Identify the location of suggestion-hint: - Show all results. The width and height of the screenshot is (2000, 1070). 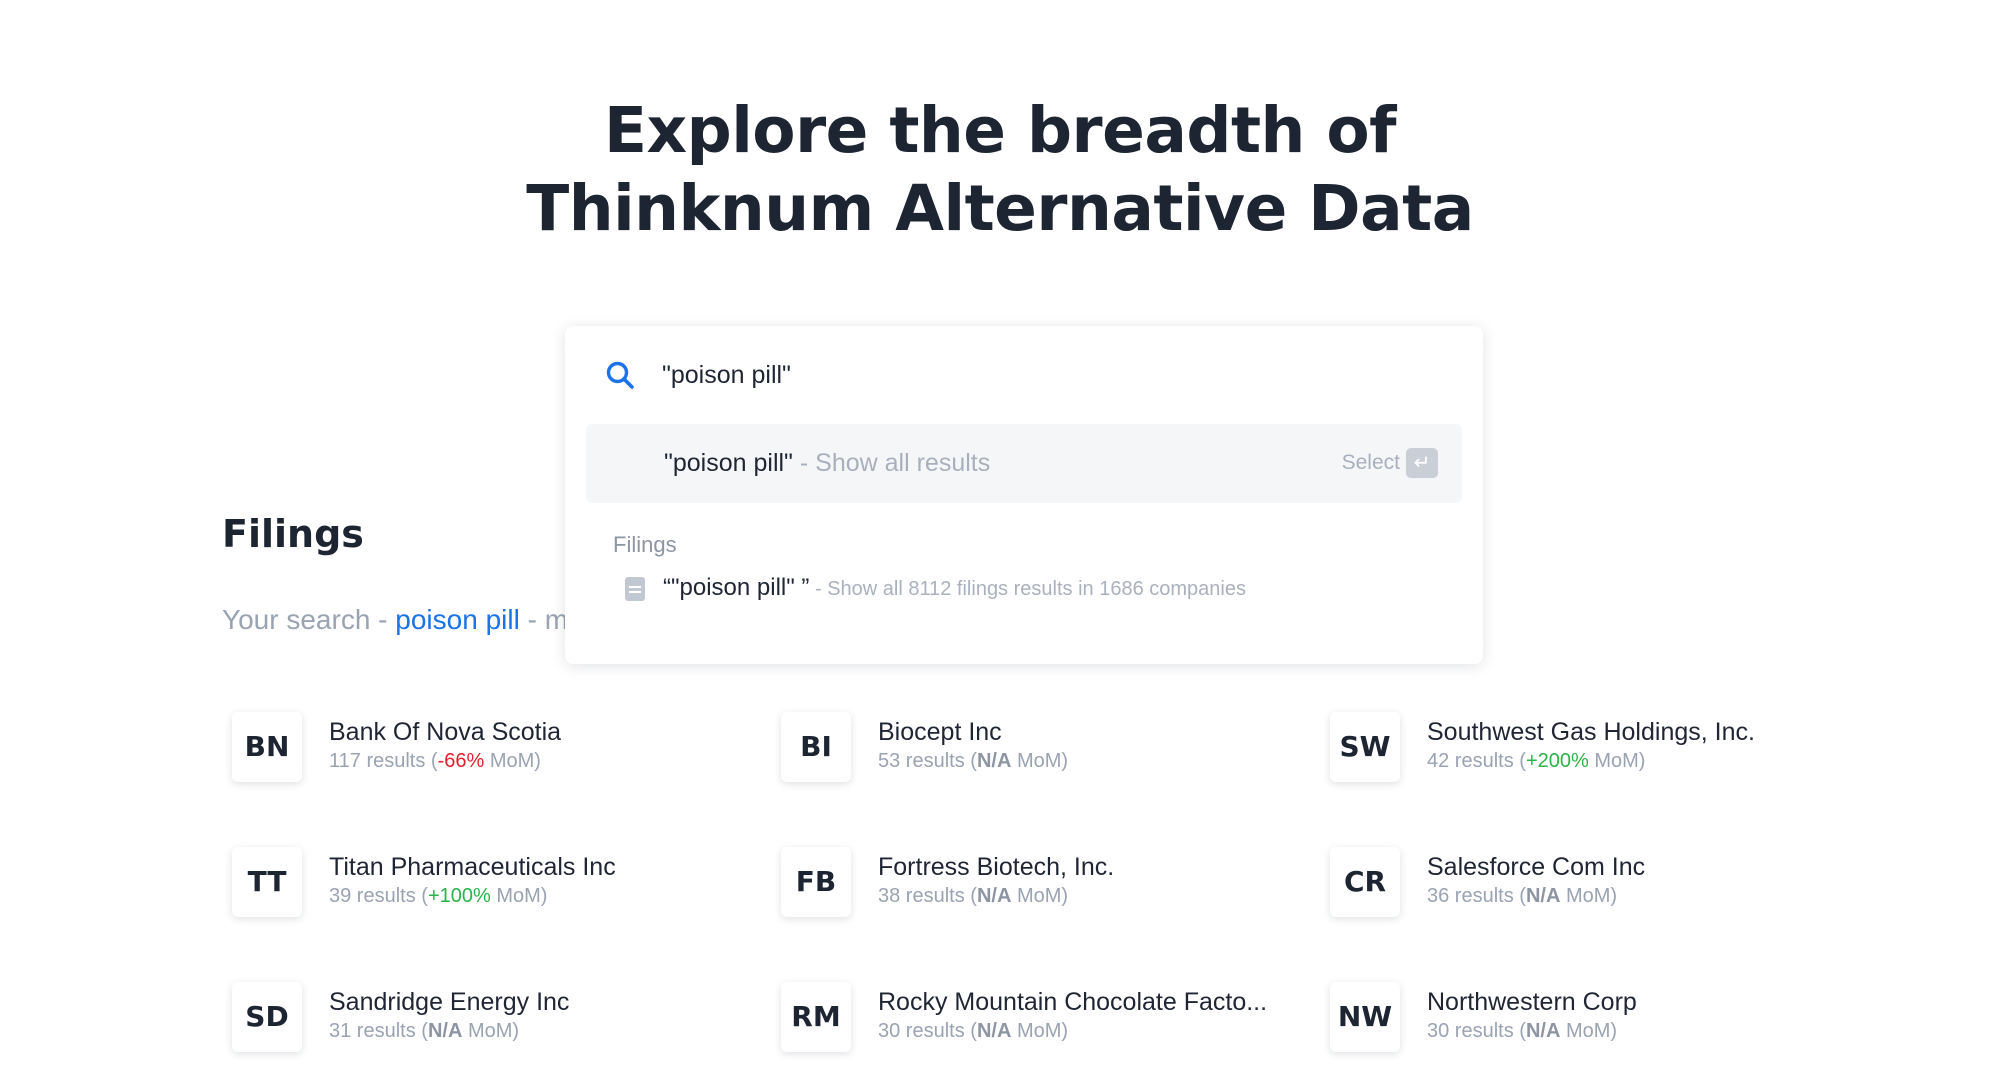
(891, 463).